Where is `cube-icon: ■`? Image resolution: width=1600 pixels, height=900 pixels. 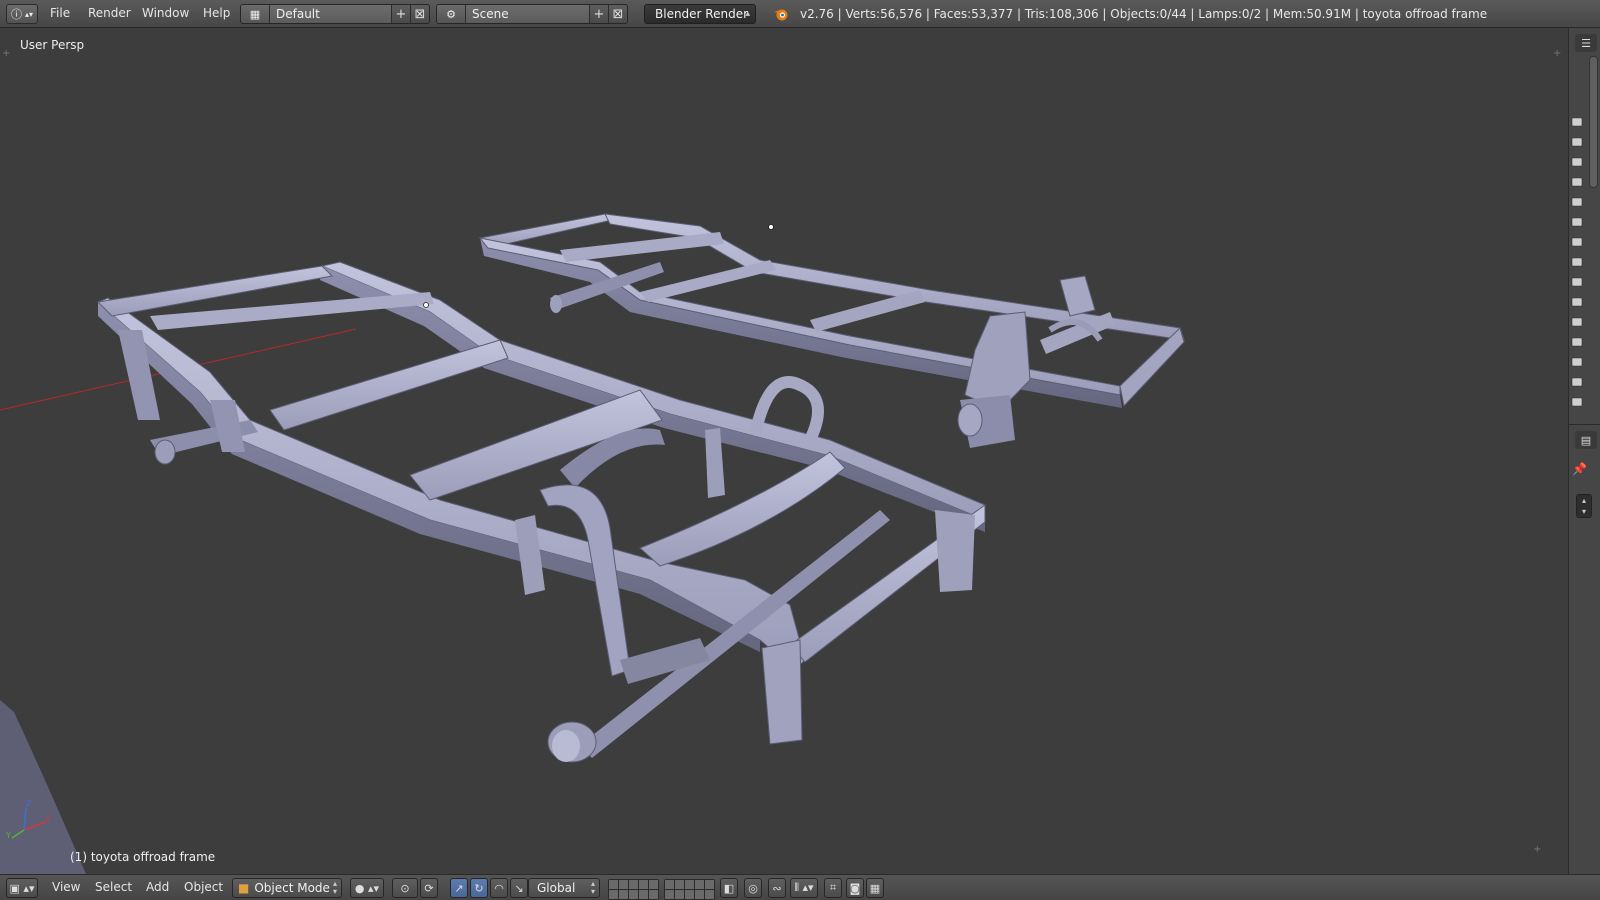
cube-icon: ■ is located at coordinates (244, 888).